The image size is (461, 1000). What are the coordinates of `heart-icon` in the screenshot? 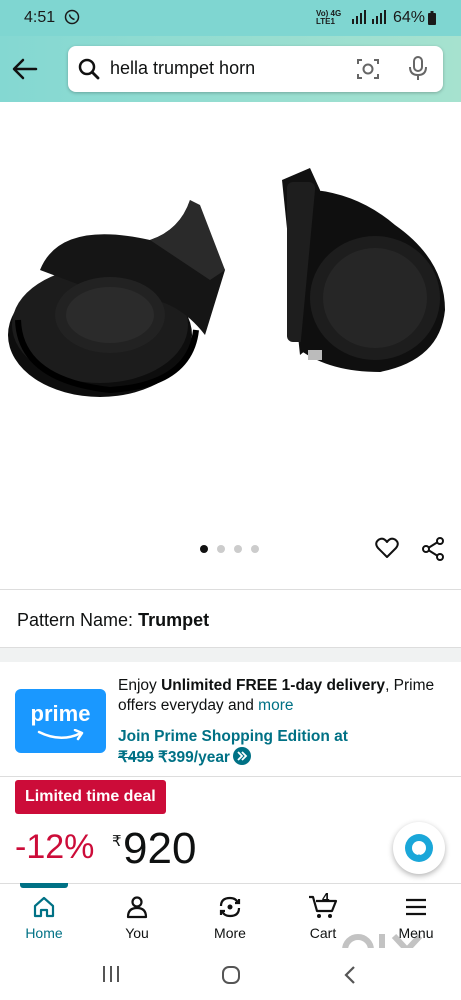 It's located at (387, 550).